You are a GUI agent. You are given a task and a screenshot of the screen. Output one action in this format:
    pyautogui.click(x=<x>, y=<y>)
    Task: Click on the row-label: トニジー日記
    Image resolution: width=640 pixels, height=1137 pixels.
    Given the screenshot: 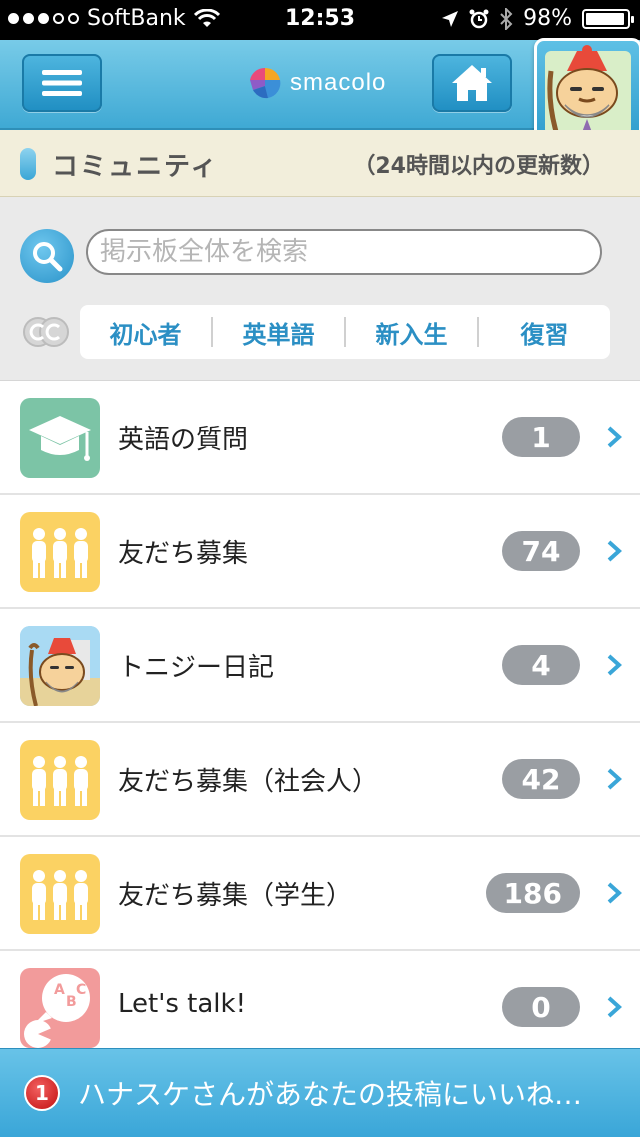 What is the action you would take?
    pyautogui.click(x=196, y=668)
    